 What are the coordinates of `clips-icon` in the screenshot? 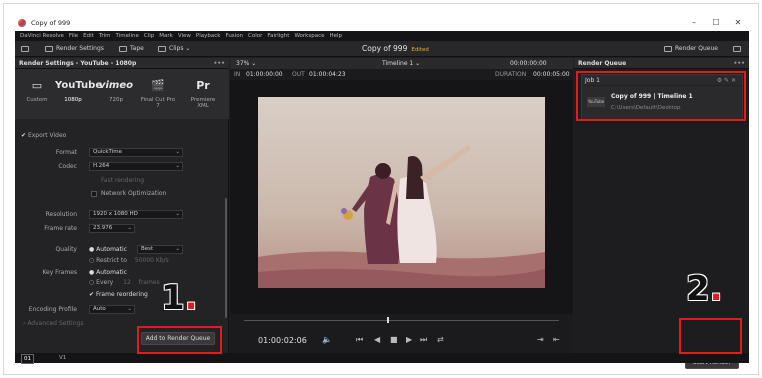 It's located at (162, 48).